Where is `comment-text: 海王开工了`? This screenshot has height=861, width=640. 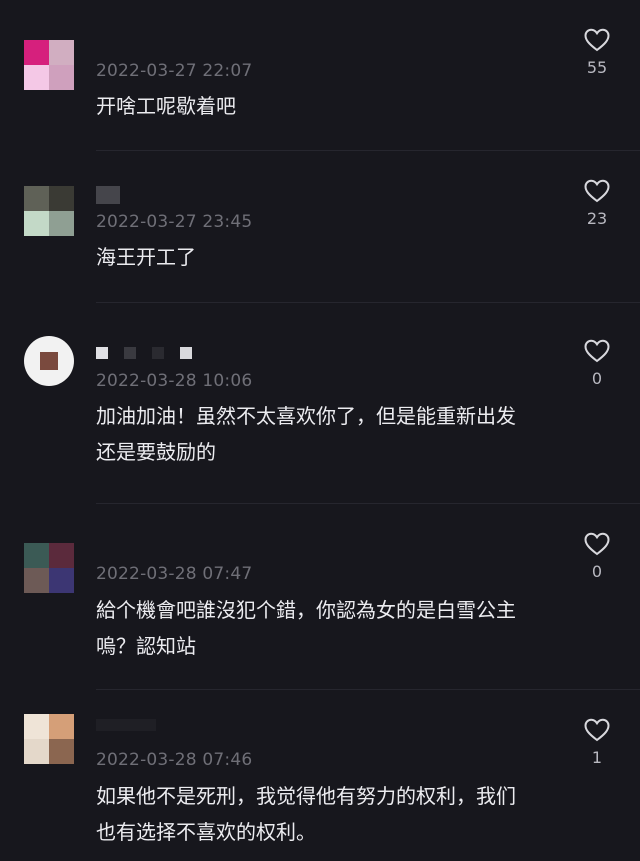 comment-text: 海王开工了 is located at coordinates (146, 257).